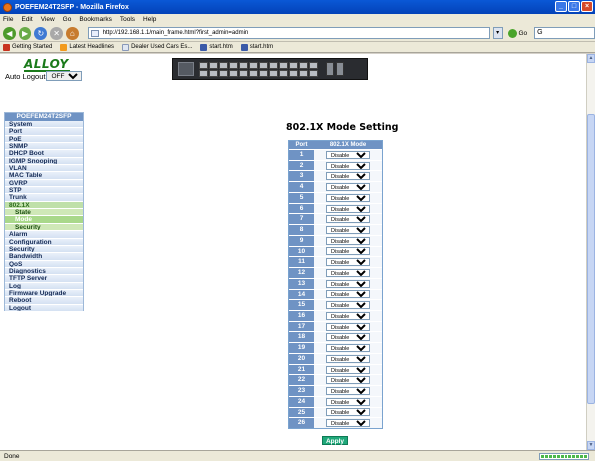 This screenshot has width=595, height=461. Describe the element at coordinates (301, 240) in the screenshot. I see `port-number: 9` at that location.